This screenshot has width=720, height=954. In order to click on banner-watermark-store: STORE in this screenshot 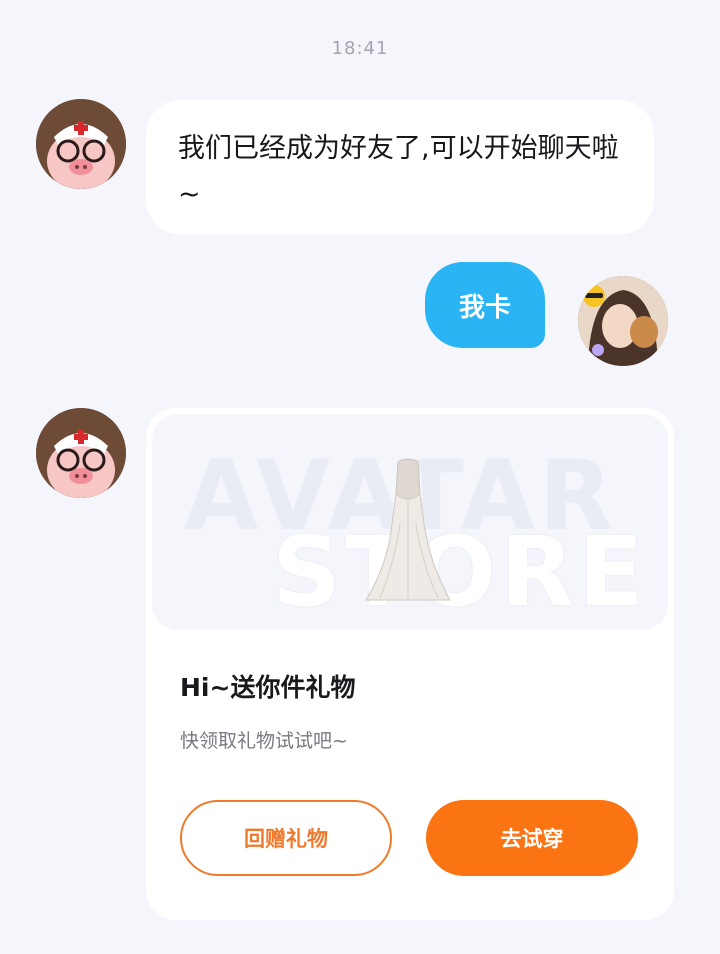, I will do `click(460, 572)`.